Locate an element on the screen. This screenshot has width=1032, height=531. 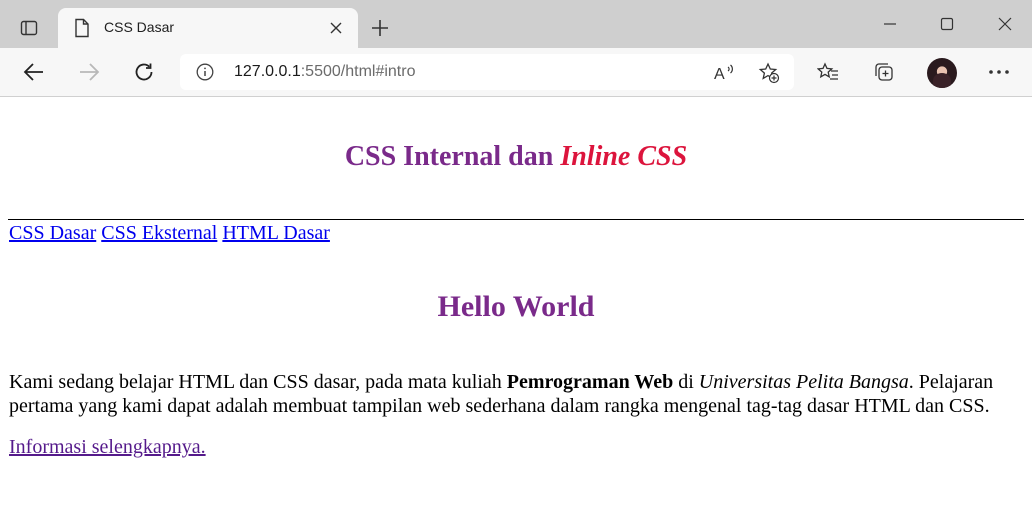
url-text: 127.0.0.1:5500/html#intro is located at coordinates (324, 72).